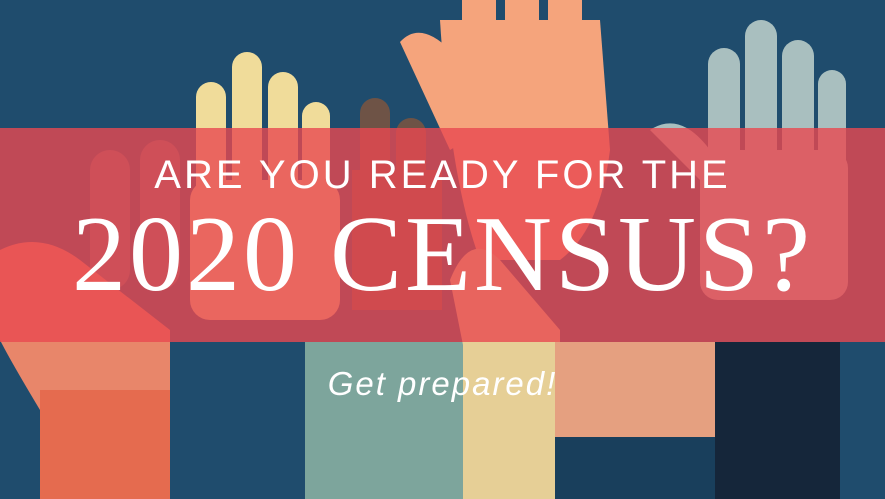 This screenshot has width=885, height=499. I want to click on navy-cuff, so click(635, 468).